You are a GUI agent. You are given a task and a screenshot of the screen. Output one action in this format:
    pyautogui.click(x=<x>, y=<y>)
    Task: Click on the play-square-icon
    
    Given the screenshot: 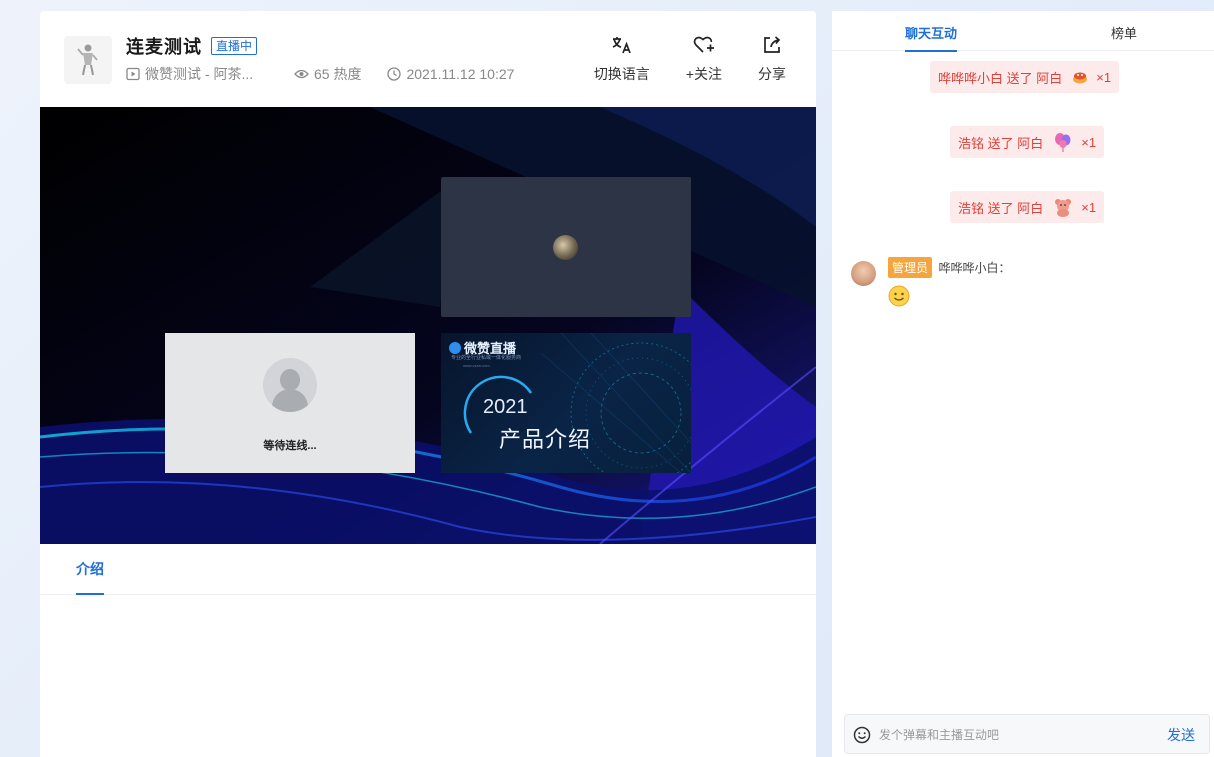 What is the action you would take?
    pyautogui.click(x=133, y=74)
    